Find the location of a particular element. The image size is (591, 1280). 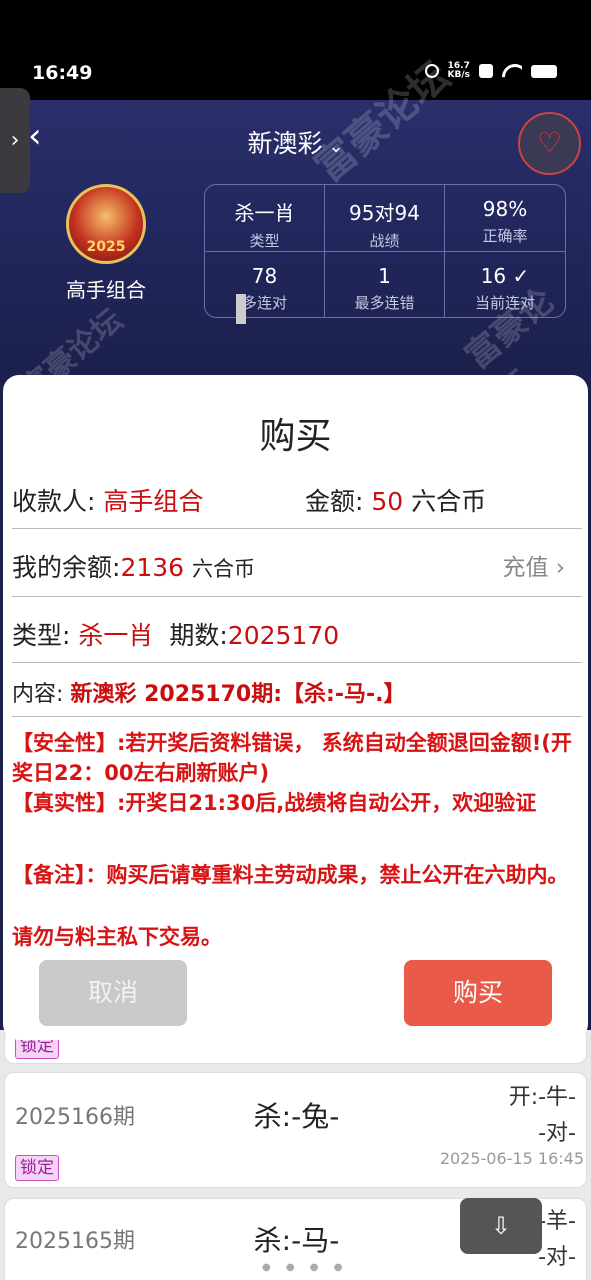

lock-badge: 锁定 is located at coordinates (37, 1168).